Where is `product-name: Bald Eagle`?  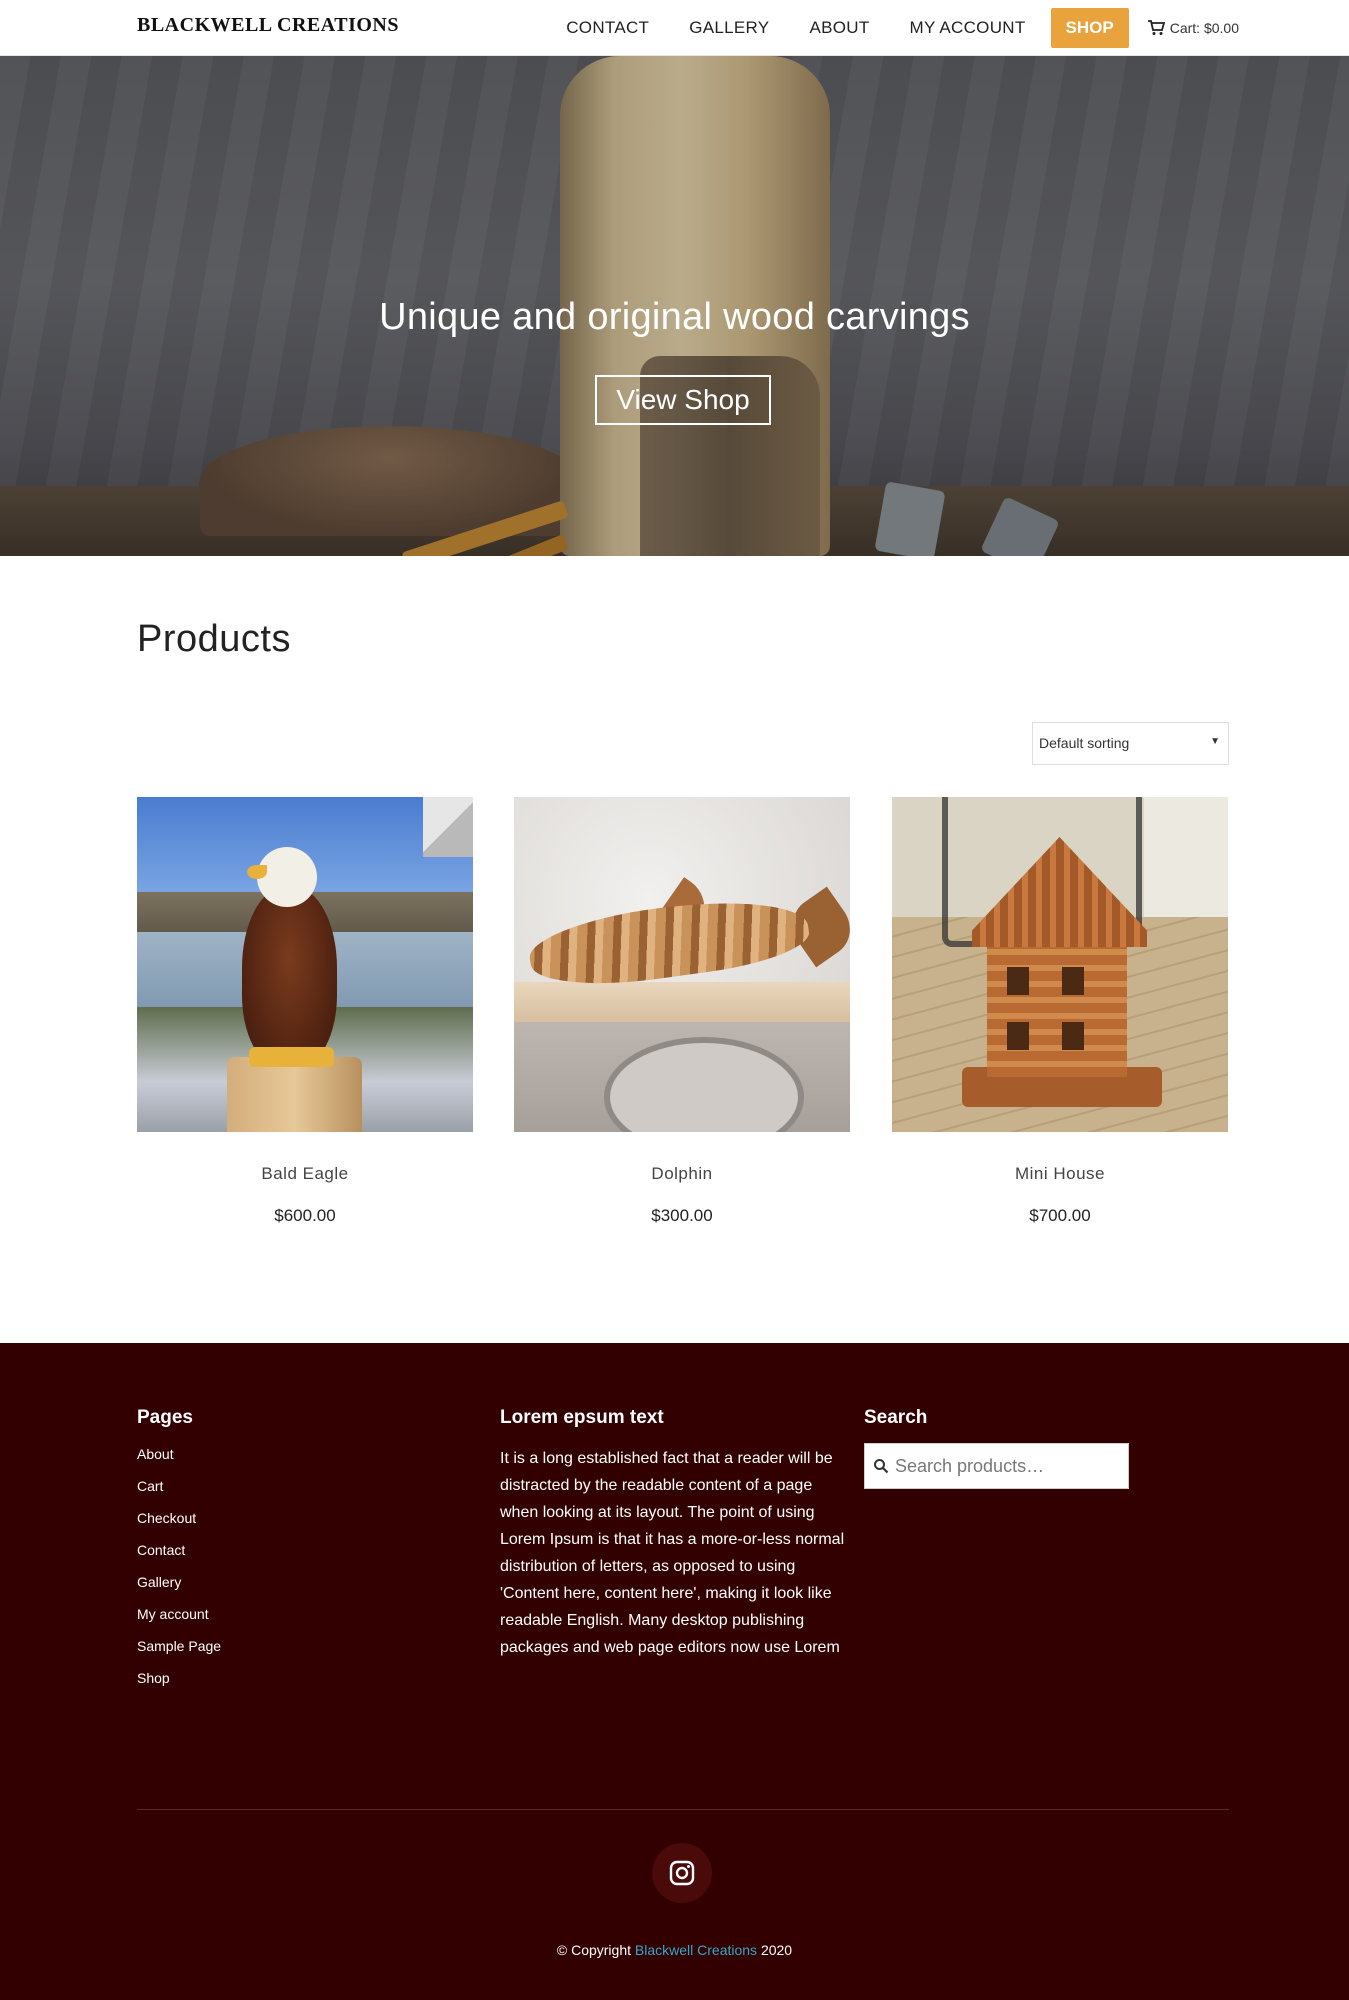
product-name: Bald Eagle is located at coordinates (305, 1174).